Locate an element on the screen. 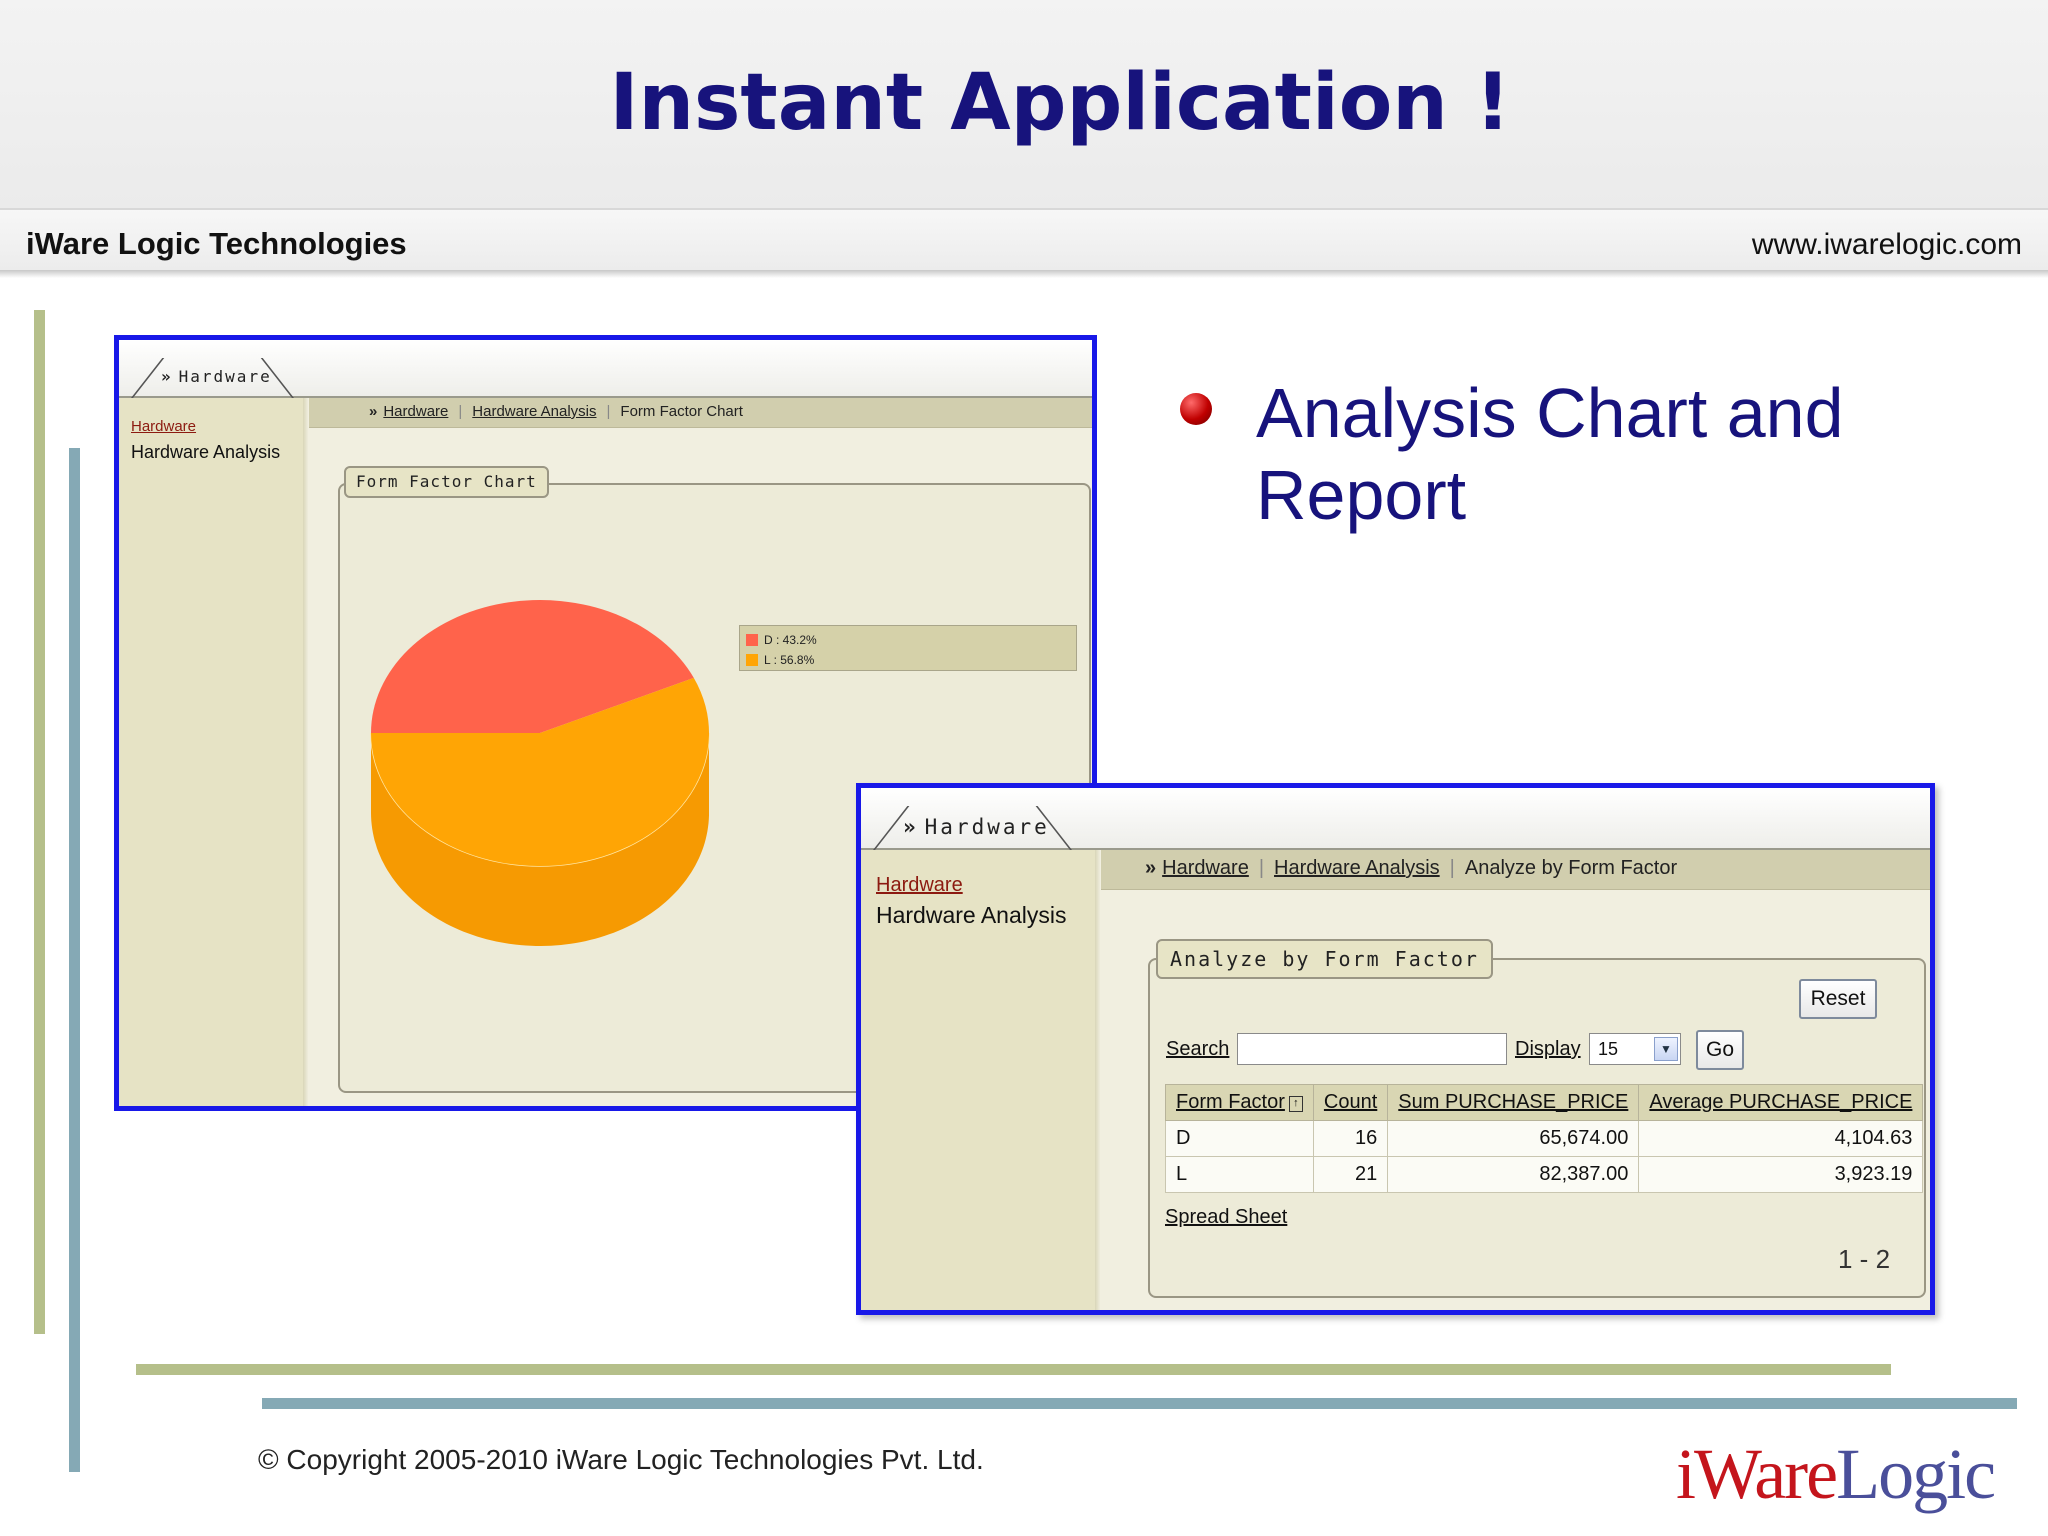 The width and height of the screenshot is (2048, 1536). legend-item-l: L : 56.8% is located at coordinates (911, 660).